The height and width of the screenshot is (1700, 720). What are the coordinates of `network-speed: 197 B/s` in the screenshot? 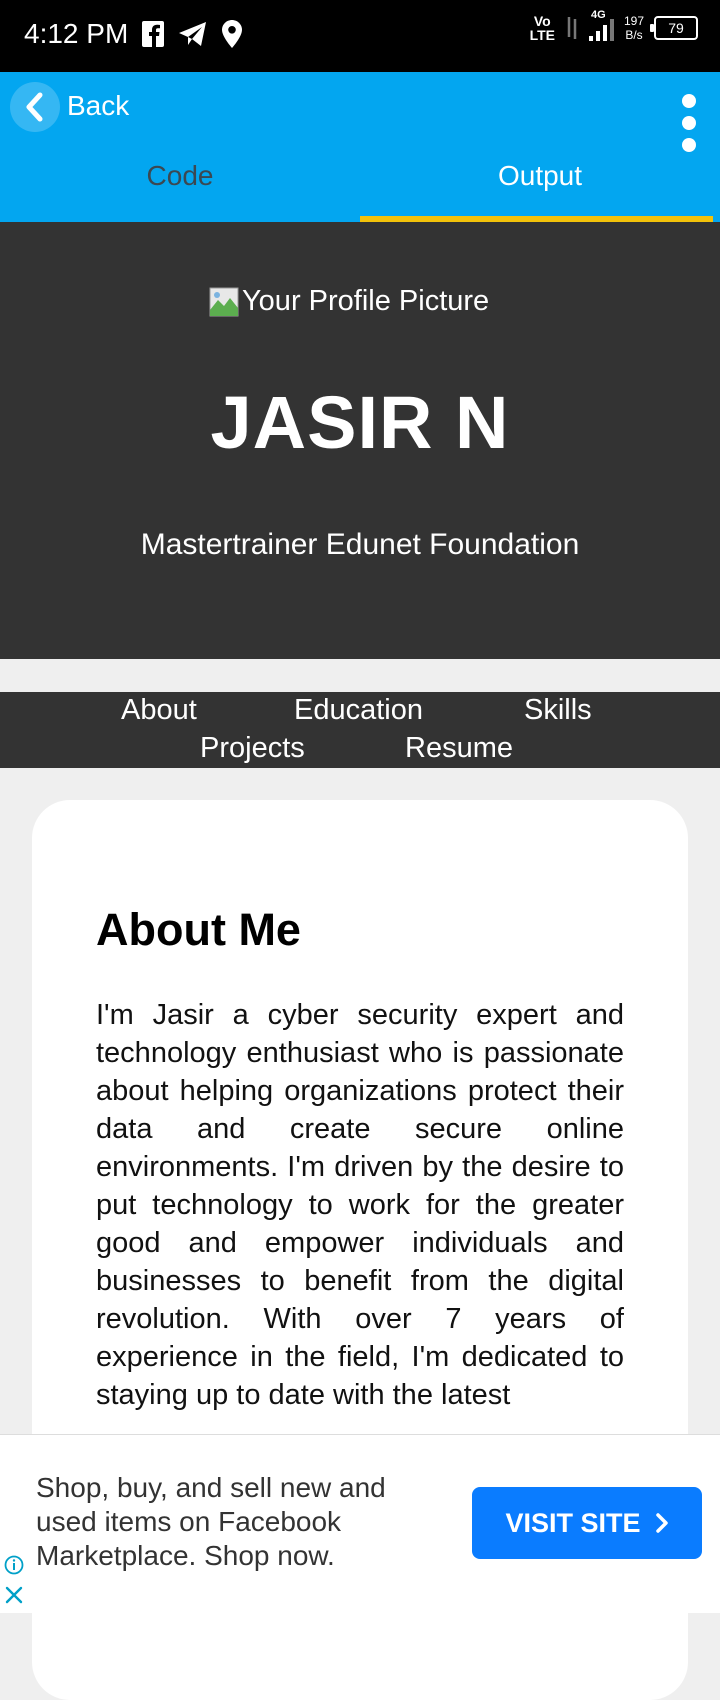 It's located at (634, 28).